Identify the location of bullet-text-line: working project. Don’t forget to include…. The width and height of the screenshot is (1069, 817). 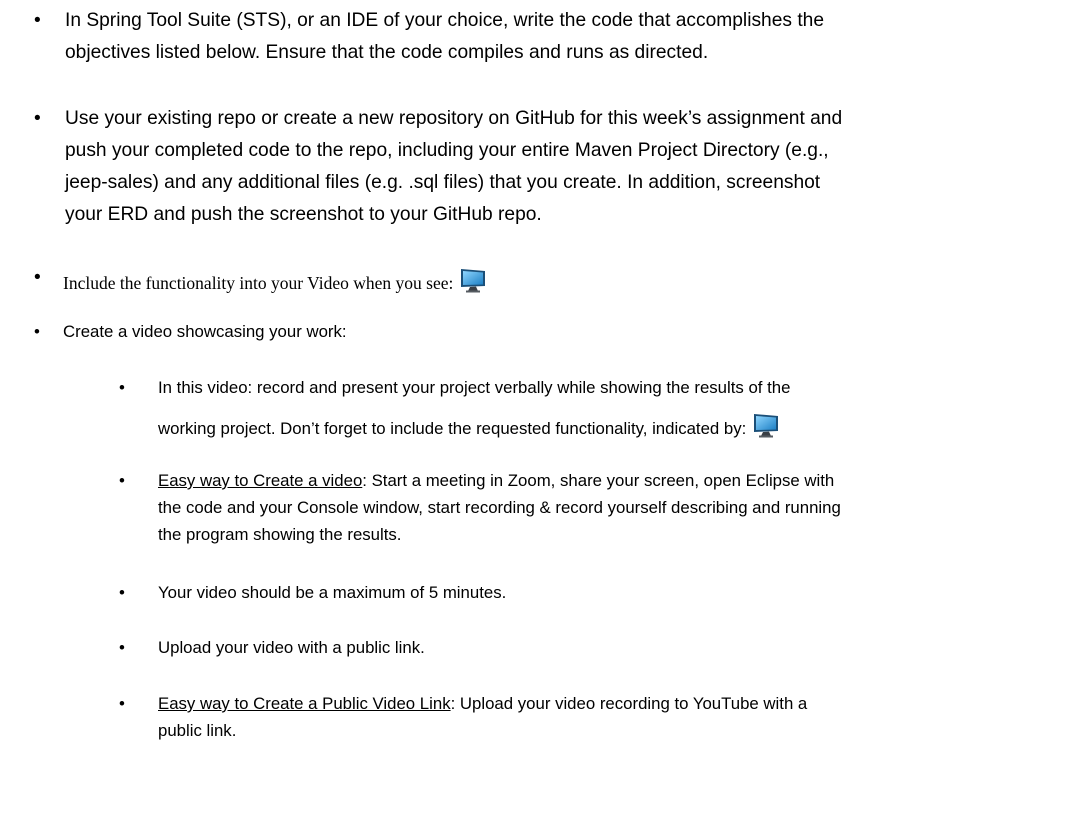
(469, 427).